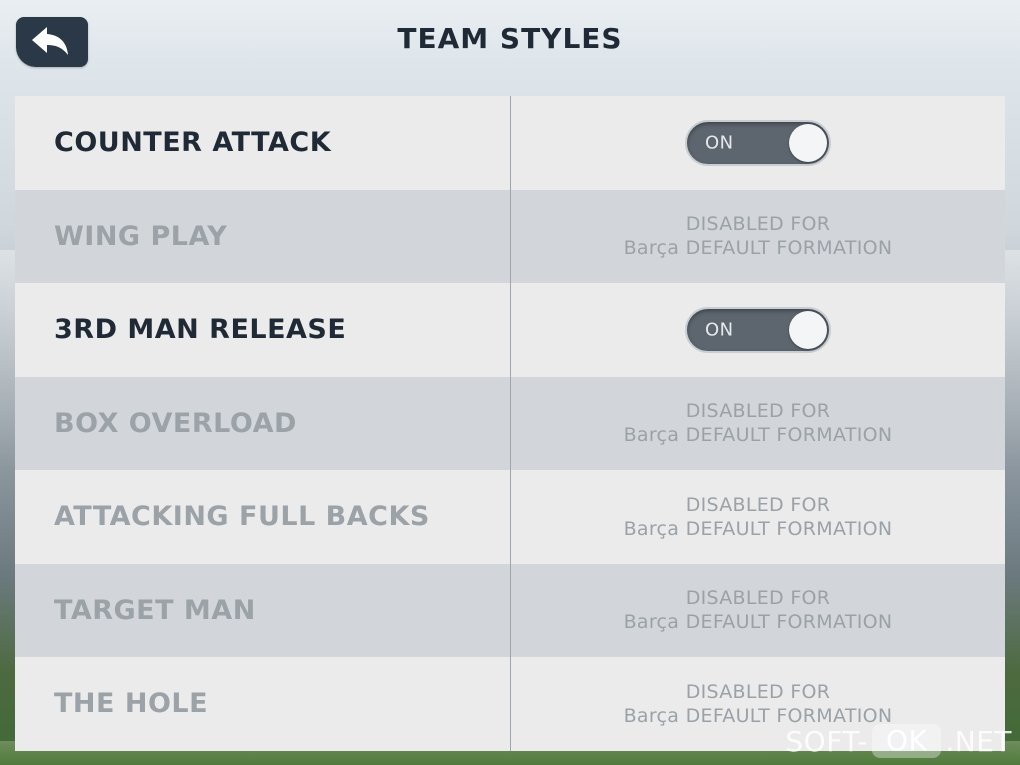 Image resolution: width=1020 pixels, height=765 pixels. I want to click on header-bar: TEAM STYLES, so click(510, 43).